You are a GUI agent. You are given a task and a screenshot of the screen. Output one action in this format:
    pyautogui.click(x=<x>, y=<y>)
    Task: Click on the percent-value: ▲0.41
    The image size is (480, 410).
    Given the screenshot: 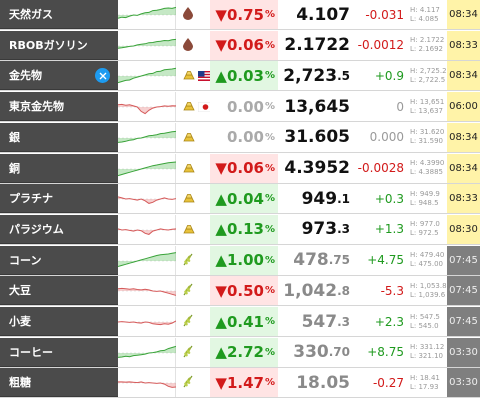 What is the action you would take?
    pyautogui.click(x=239, y=321)
    